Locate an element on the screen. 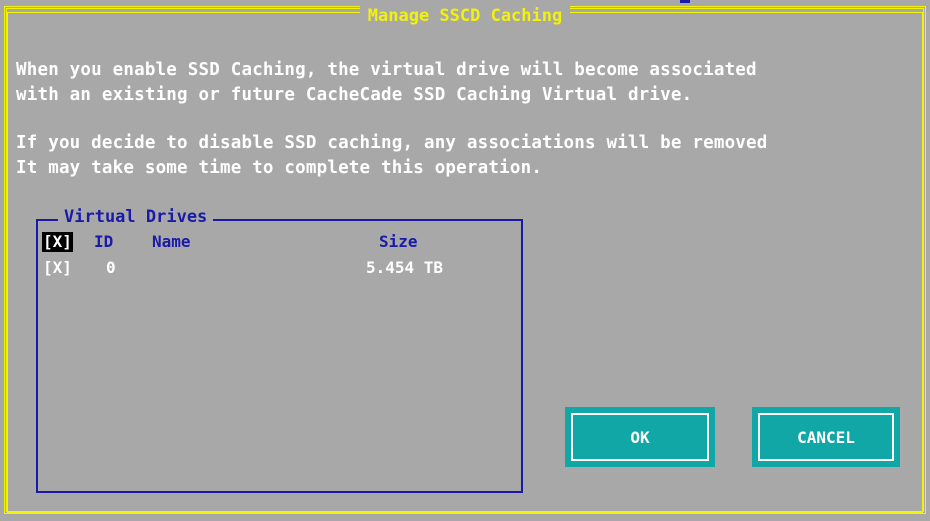 This screenshot has height=521, width=930. column-header-size: Size is located at coordinates (398, 241).